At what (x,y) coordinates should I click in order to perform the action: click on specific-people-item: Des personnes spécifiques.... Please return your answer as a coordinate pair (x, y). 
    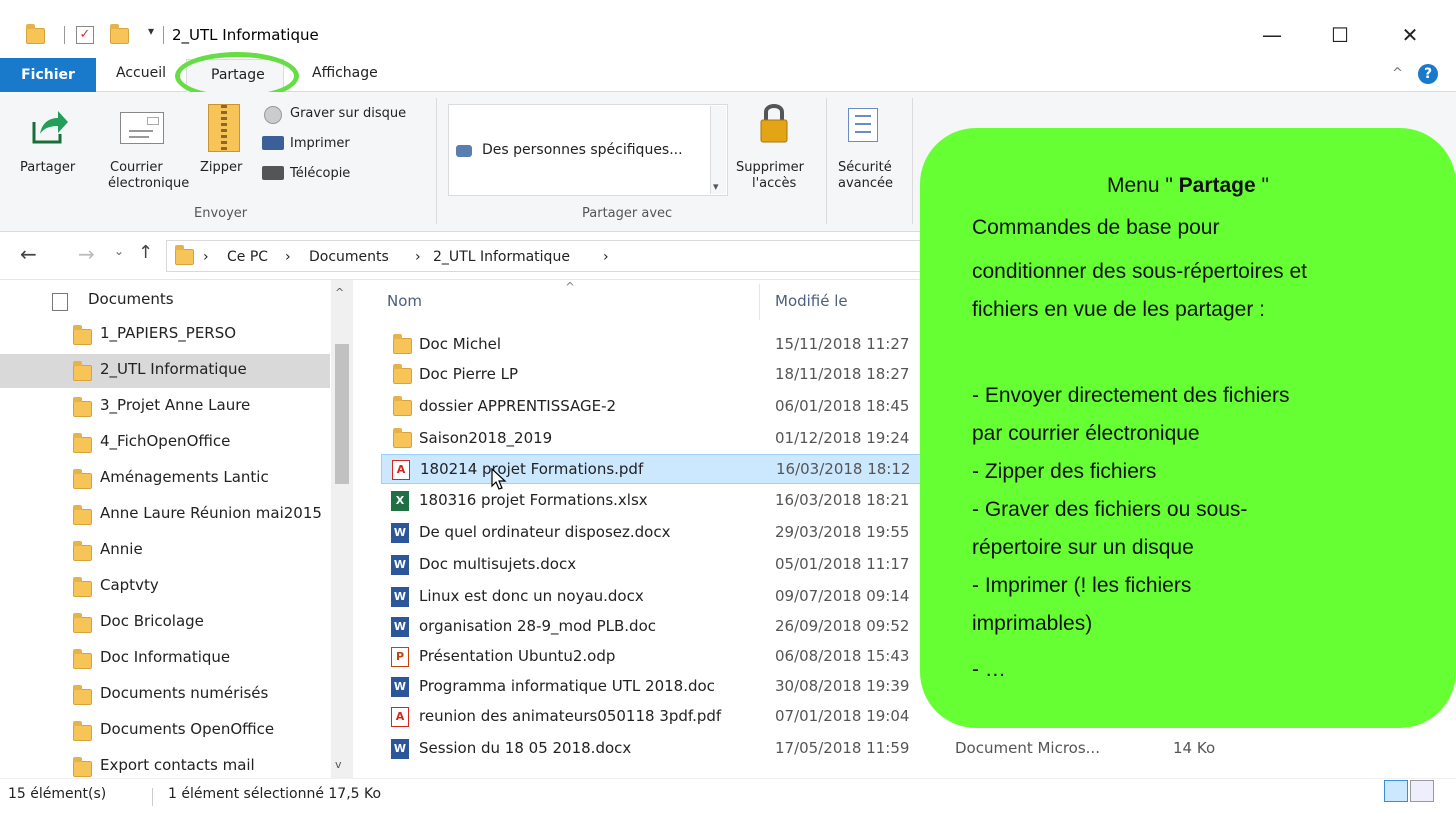
    Looking at the image, I should click on (582, 150).